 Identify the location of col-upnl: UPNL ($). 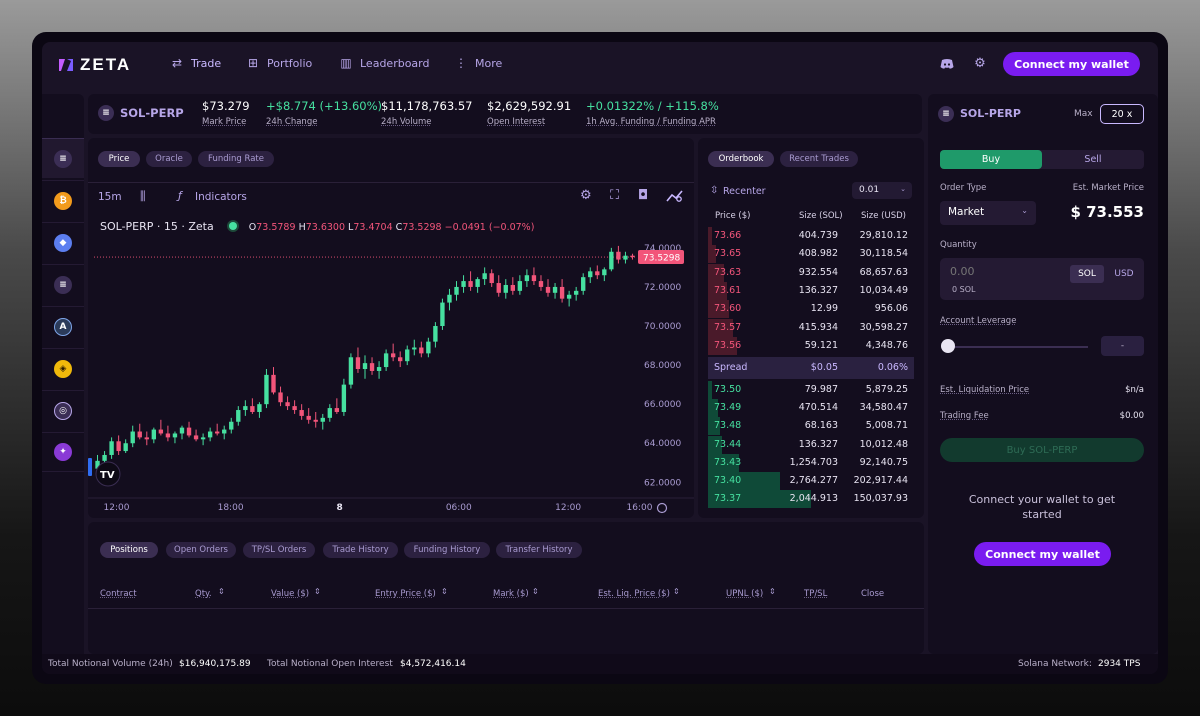
(744, 594).